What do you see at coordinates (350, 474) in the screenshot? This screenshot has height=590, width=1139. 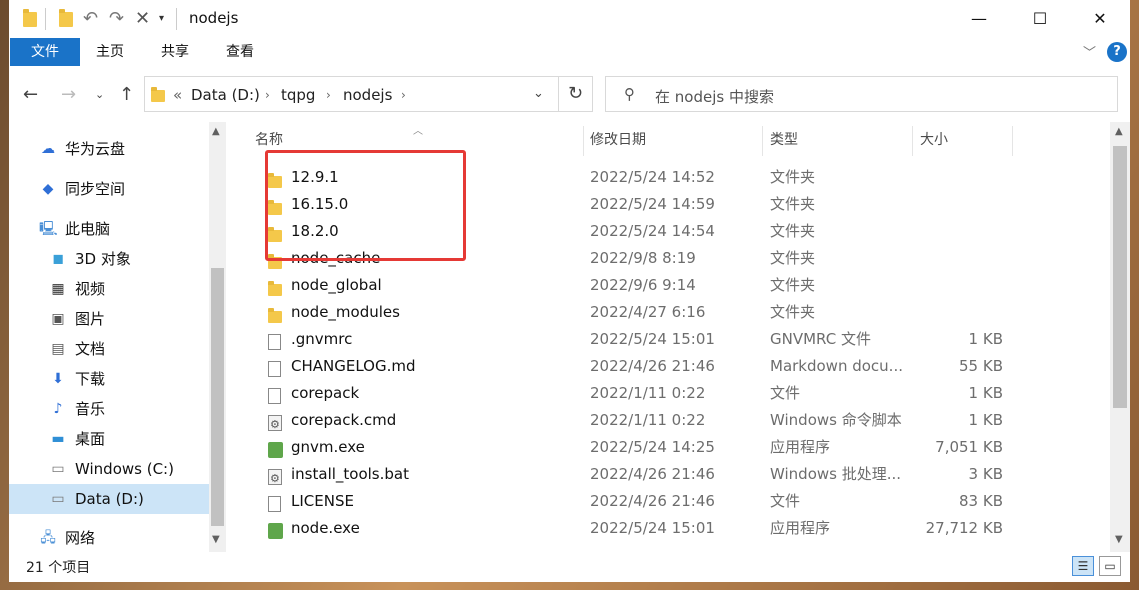 I see `file-name: install_tools.bat` at bounding box center [350, 474].